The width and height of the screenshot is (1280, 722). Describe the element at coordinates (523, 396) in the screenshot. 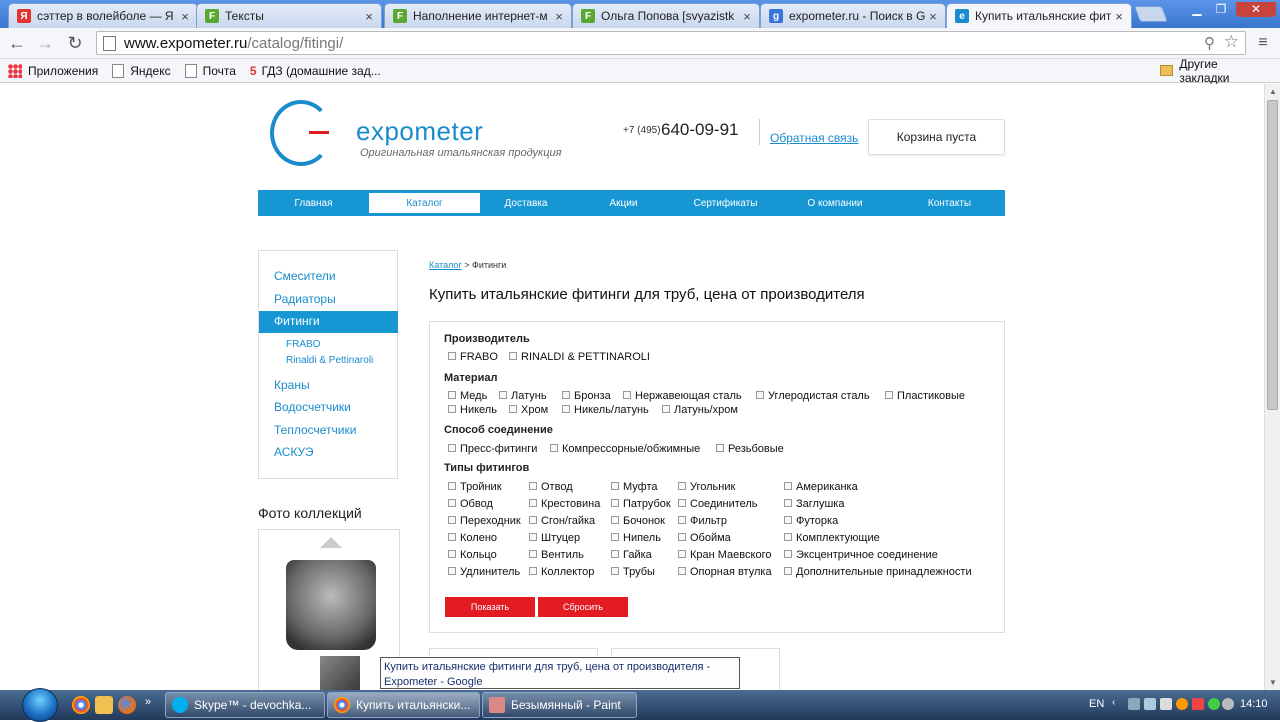

I see `filter-option: Латунь` at that location.